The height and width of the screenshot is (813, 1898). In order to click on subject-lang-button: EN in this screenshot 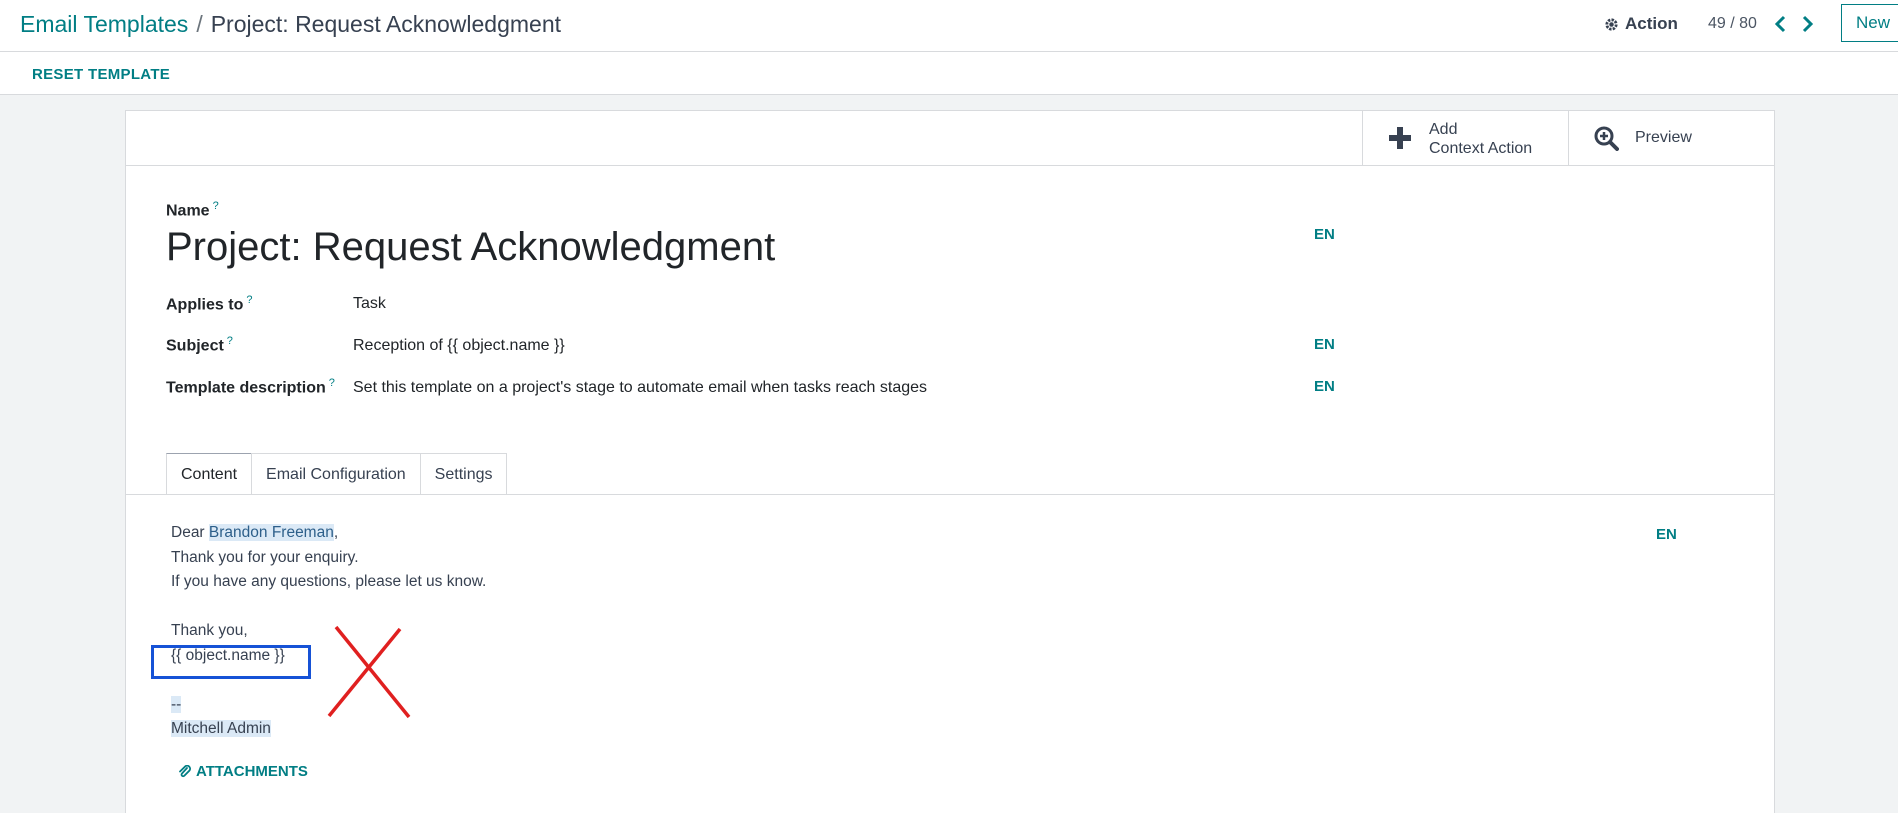, I will do `click(1324, 344)`.